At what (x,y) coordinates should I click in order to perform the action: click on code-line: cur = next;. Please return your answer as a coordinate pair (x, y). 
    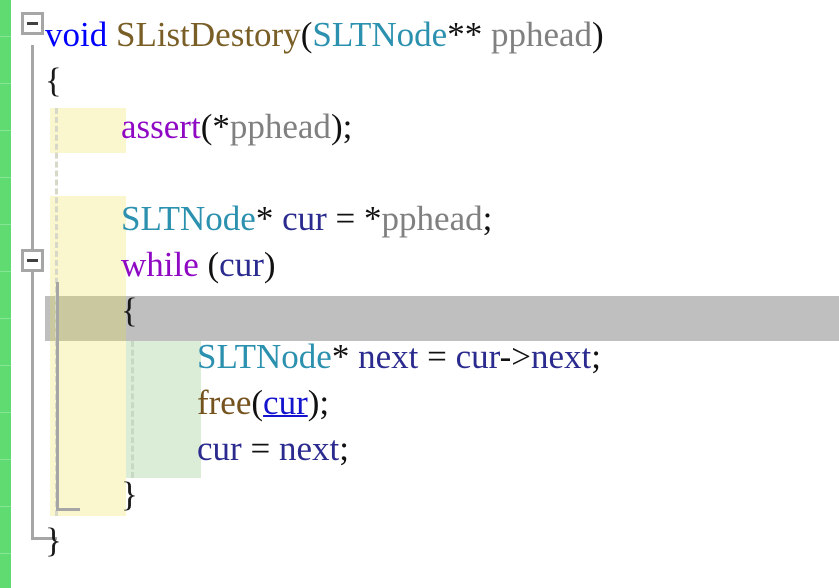
    Looking at the image, I should click on (273, 449).